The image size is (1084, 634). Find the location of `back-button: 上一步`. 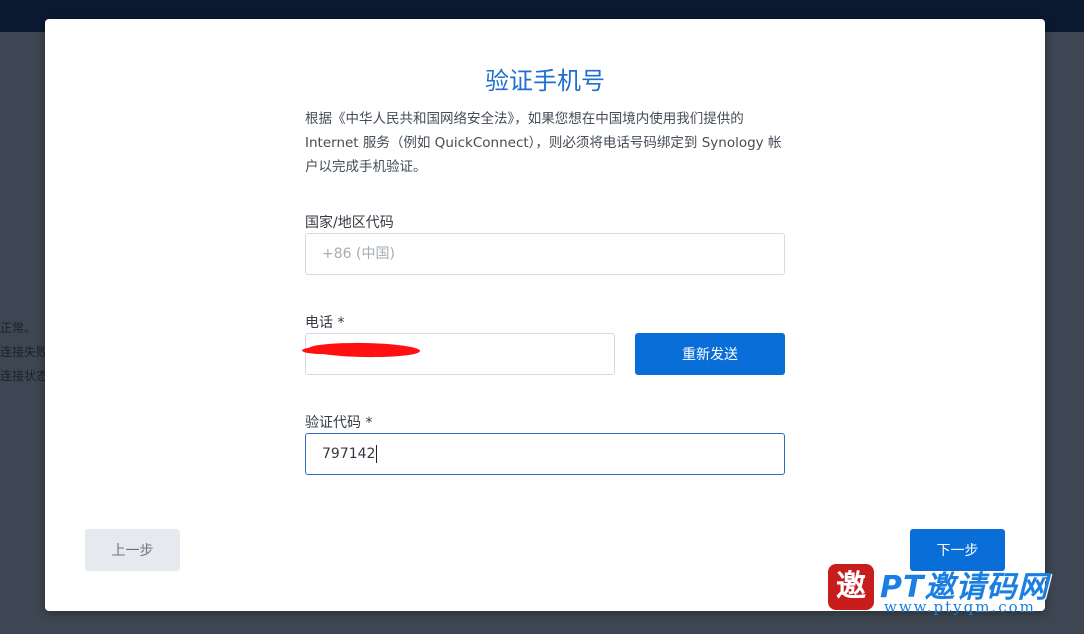

back-button: 上一步 is located at coordinates (132, 550).